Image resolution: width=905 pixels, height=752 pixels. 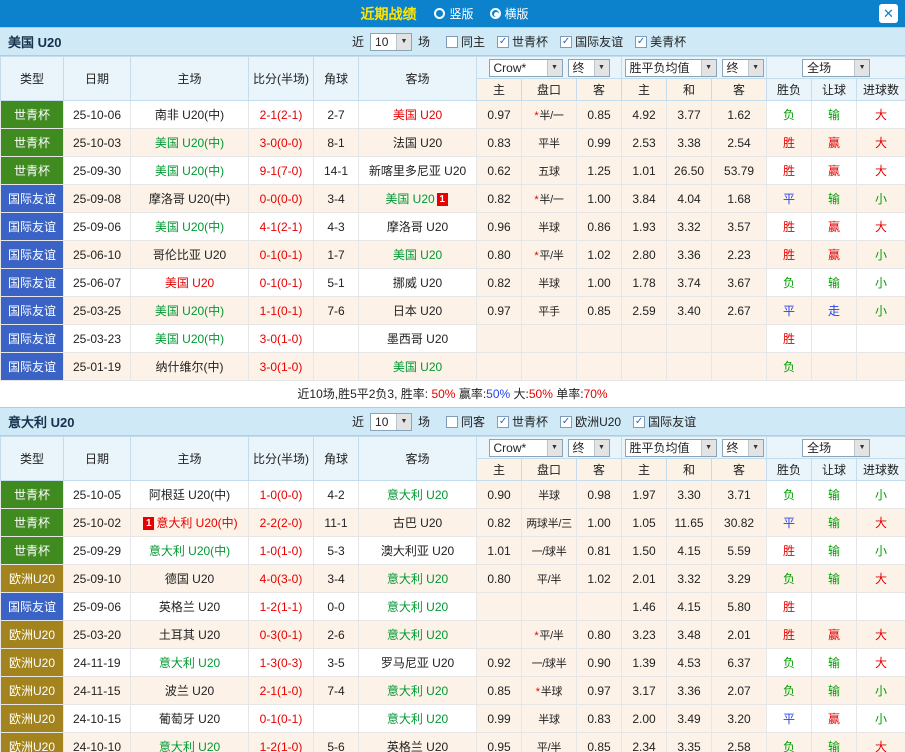 What do you see at coordinates (549, 522) in the screenshot?
I see `handicap-cell: 两球半/三` at bounding box center [549, 522].